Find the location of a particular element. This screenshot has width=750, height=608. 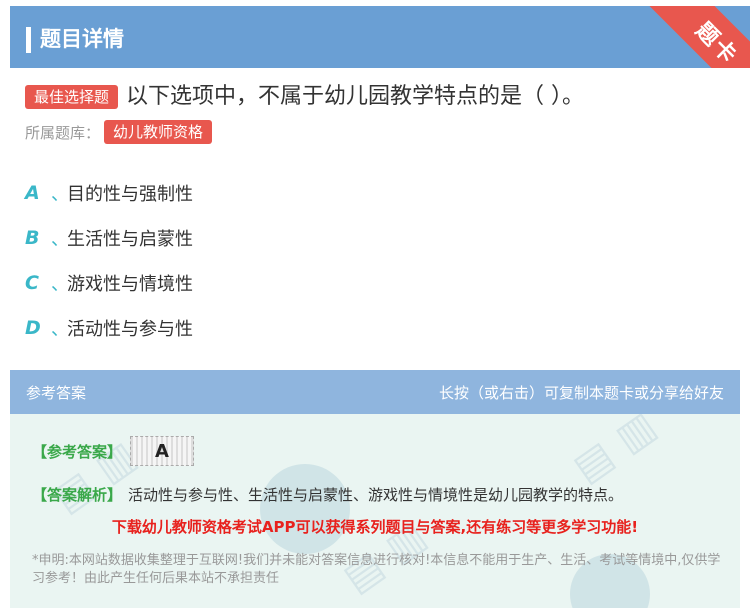

share-hint: 长按（或右击）可复制本题卡或分享给好友 is located at coordinates (581, 392).